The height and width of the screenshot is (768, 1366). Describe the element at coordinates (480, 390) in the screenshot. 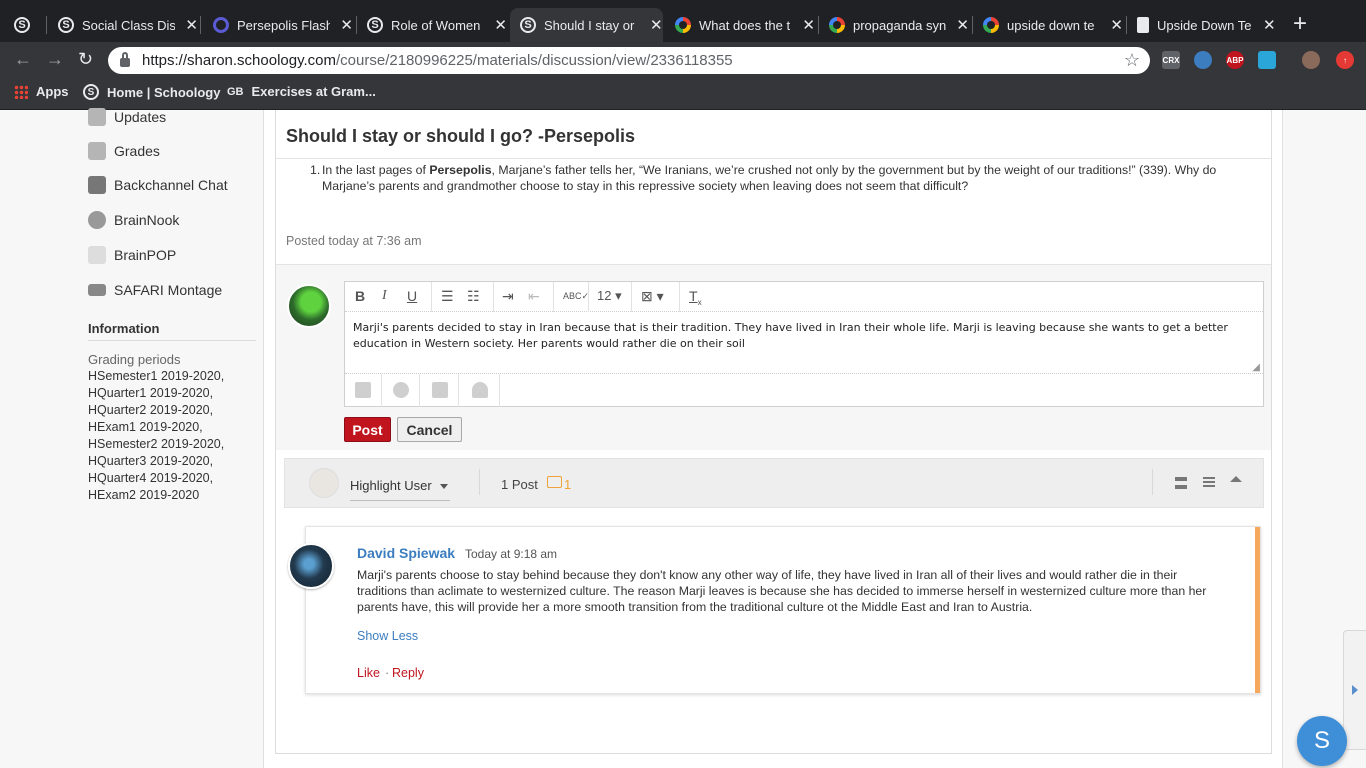

I see `microphone-icon` at that location.